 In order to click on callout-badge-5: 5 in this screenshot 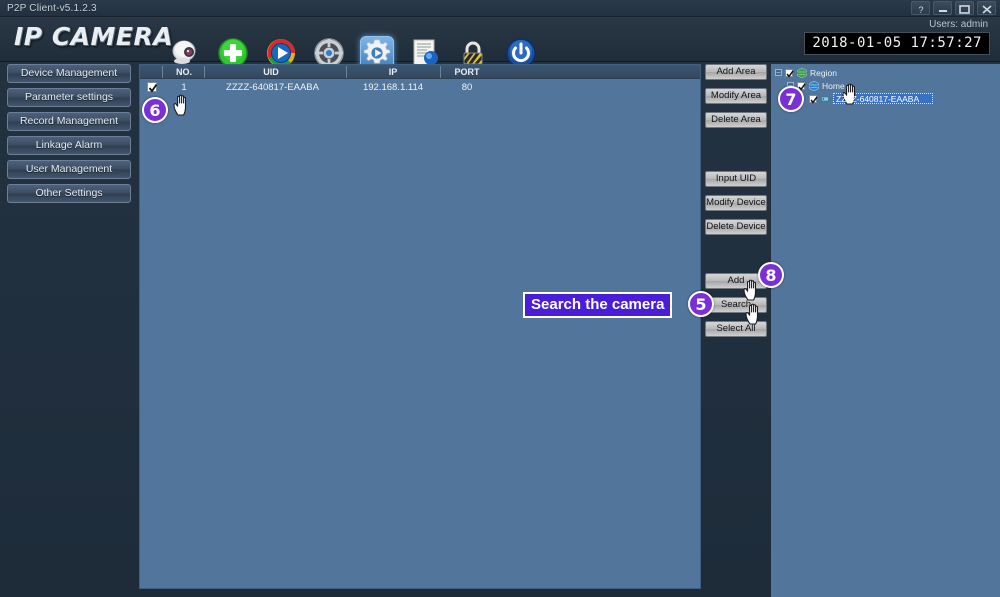, I will do `click(701, 304)`.